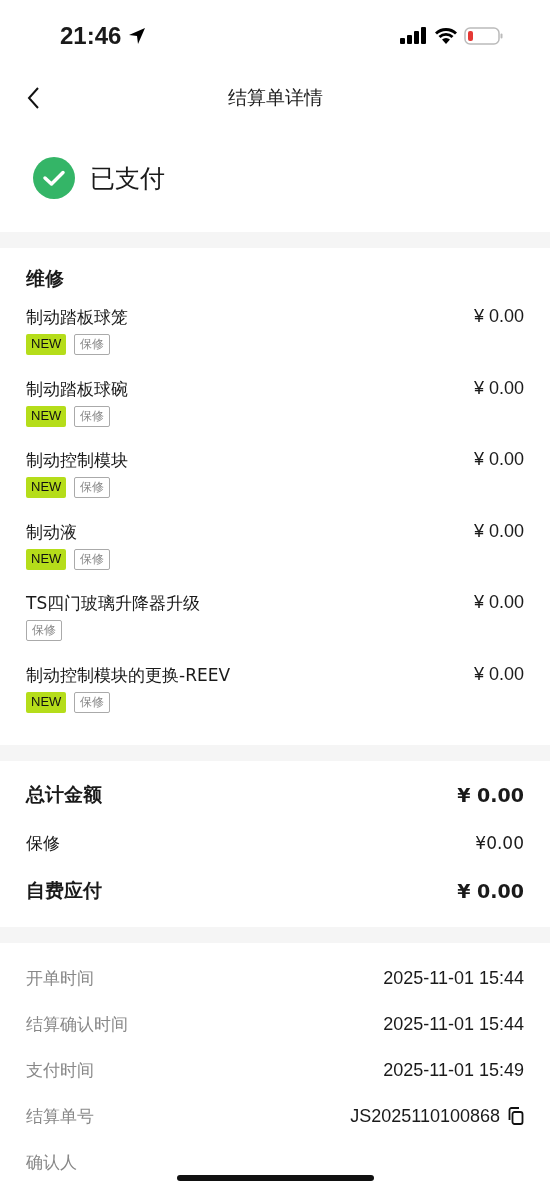  I want to click on info-label: 结算单号, so click(60, 1116).